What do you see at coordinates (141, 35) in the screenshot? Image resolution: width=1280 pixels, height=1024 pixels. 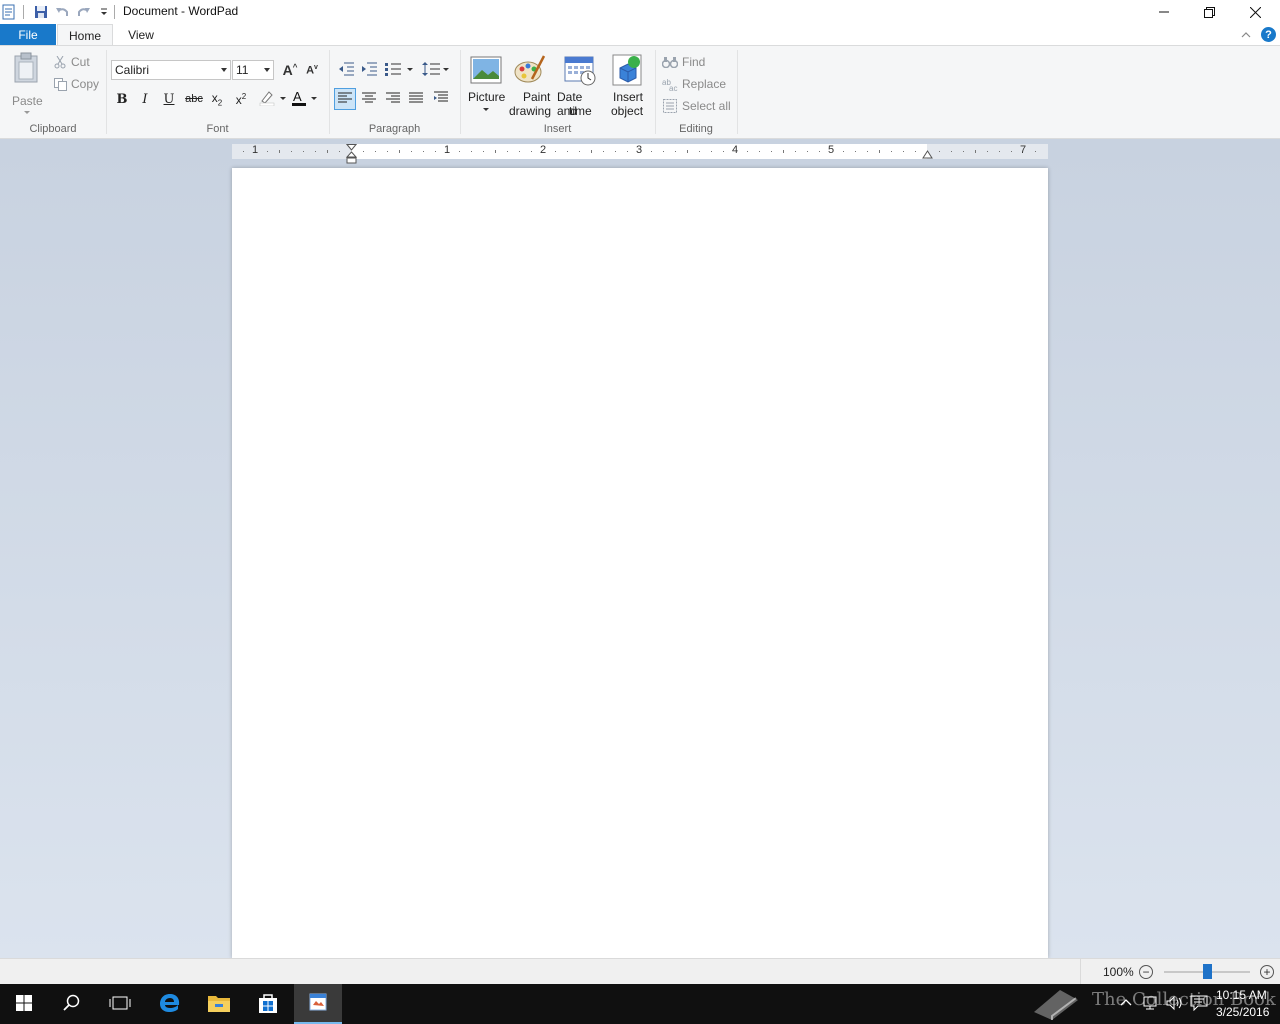 I see `tab-view: View` at bounding box center [141, 35].